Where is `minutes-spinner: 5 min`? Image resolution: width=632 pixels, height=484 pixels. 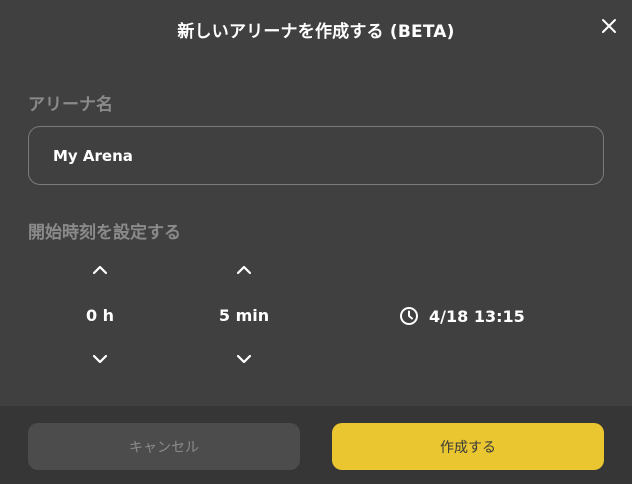
minutes-spinner: 5 min is located at coordinates (244, 316).